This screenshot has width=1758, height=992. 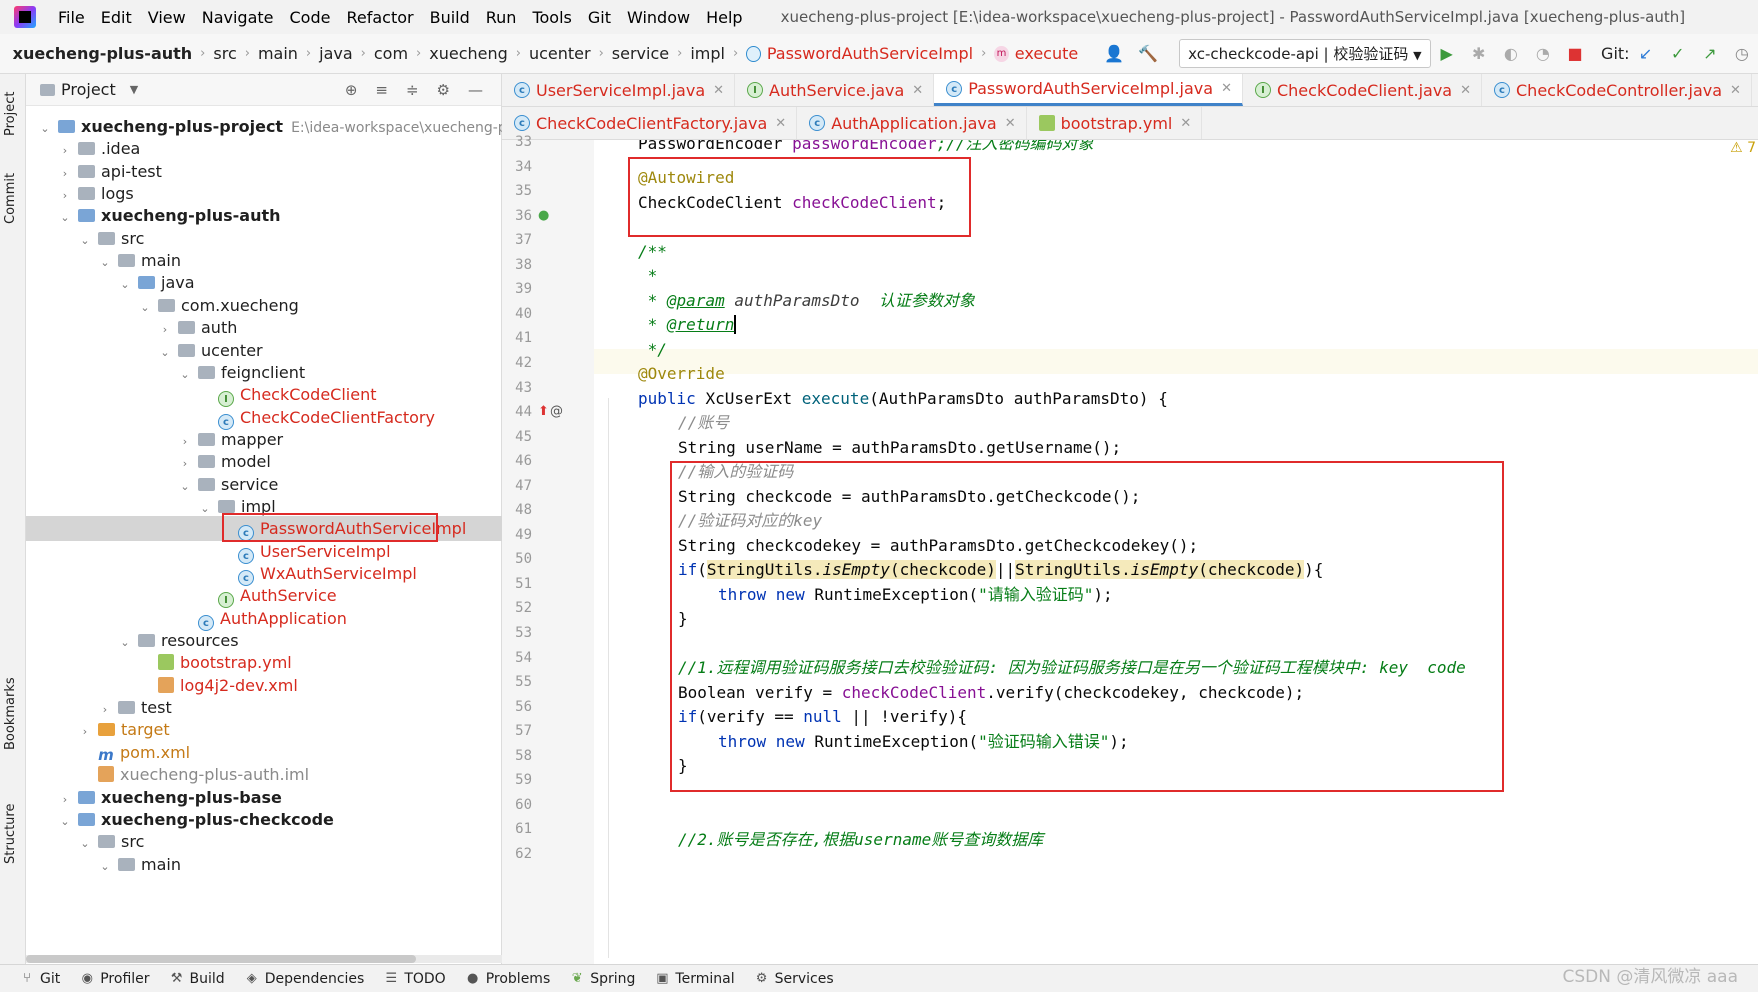 I want to click on tab-bootstrap-yml: bootstrap.yml ✕, so click(x=1115, y=123).